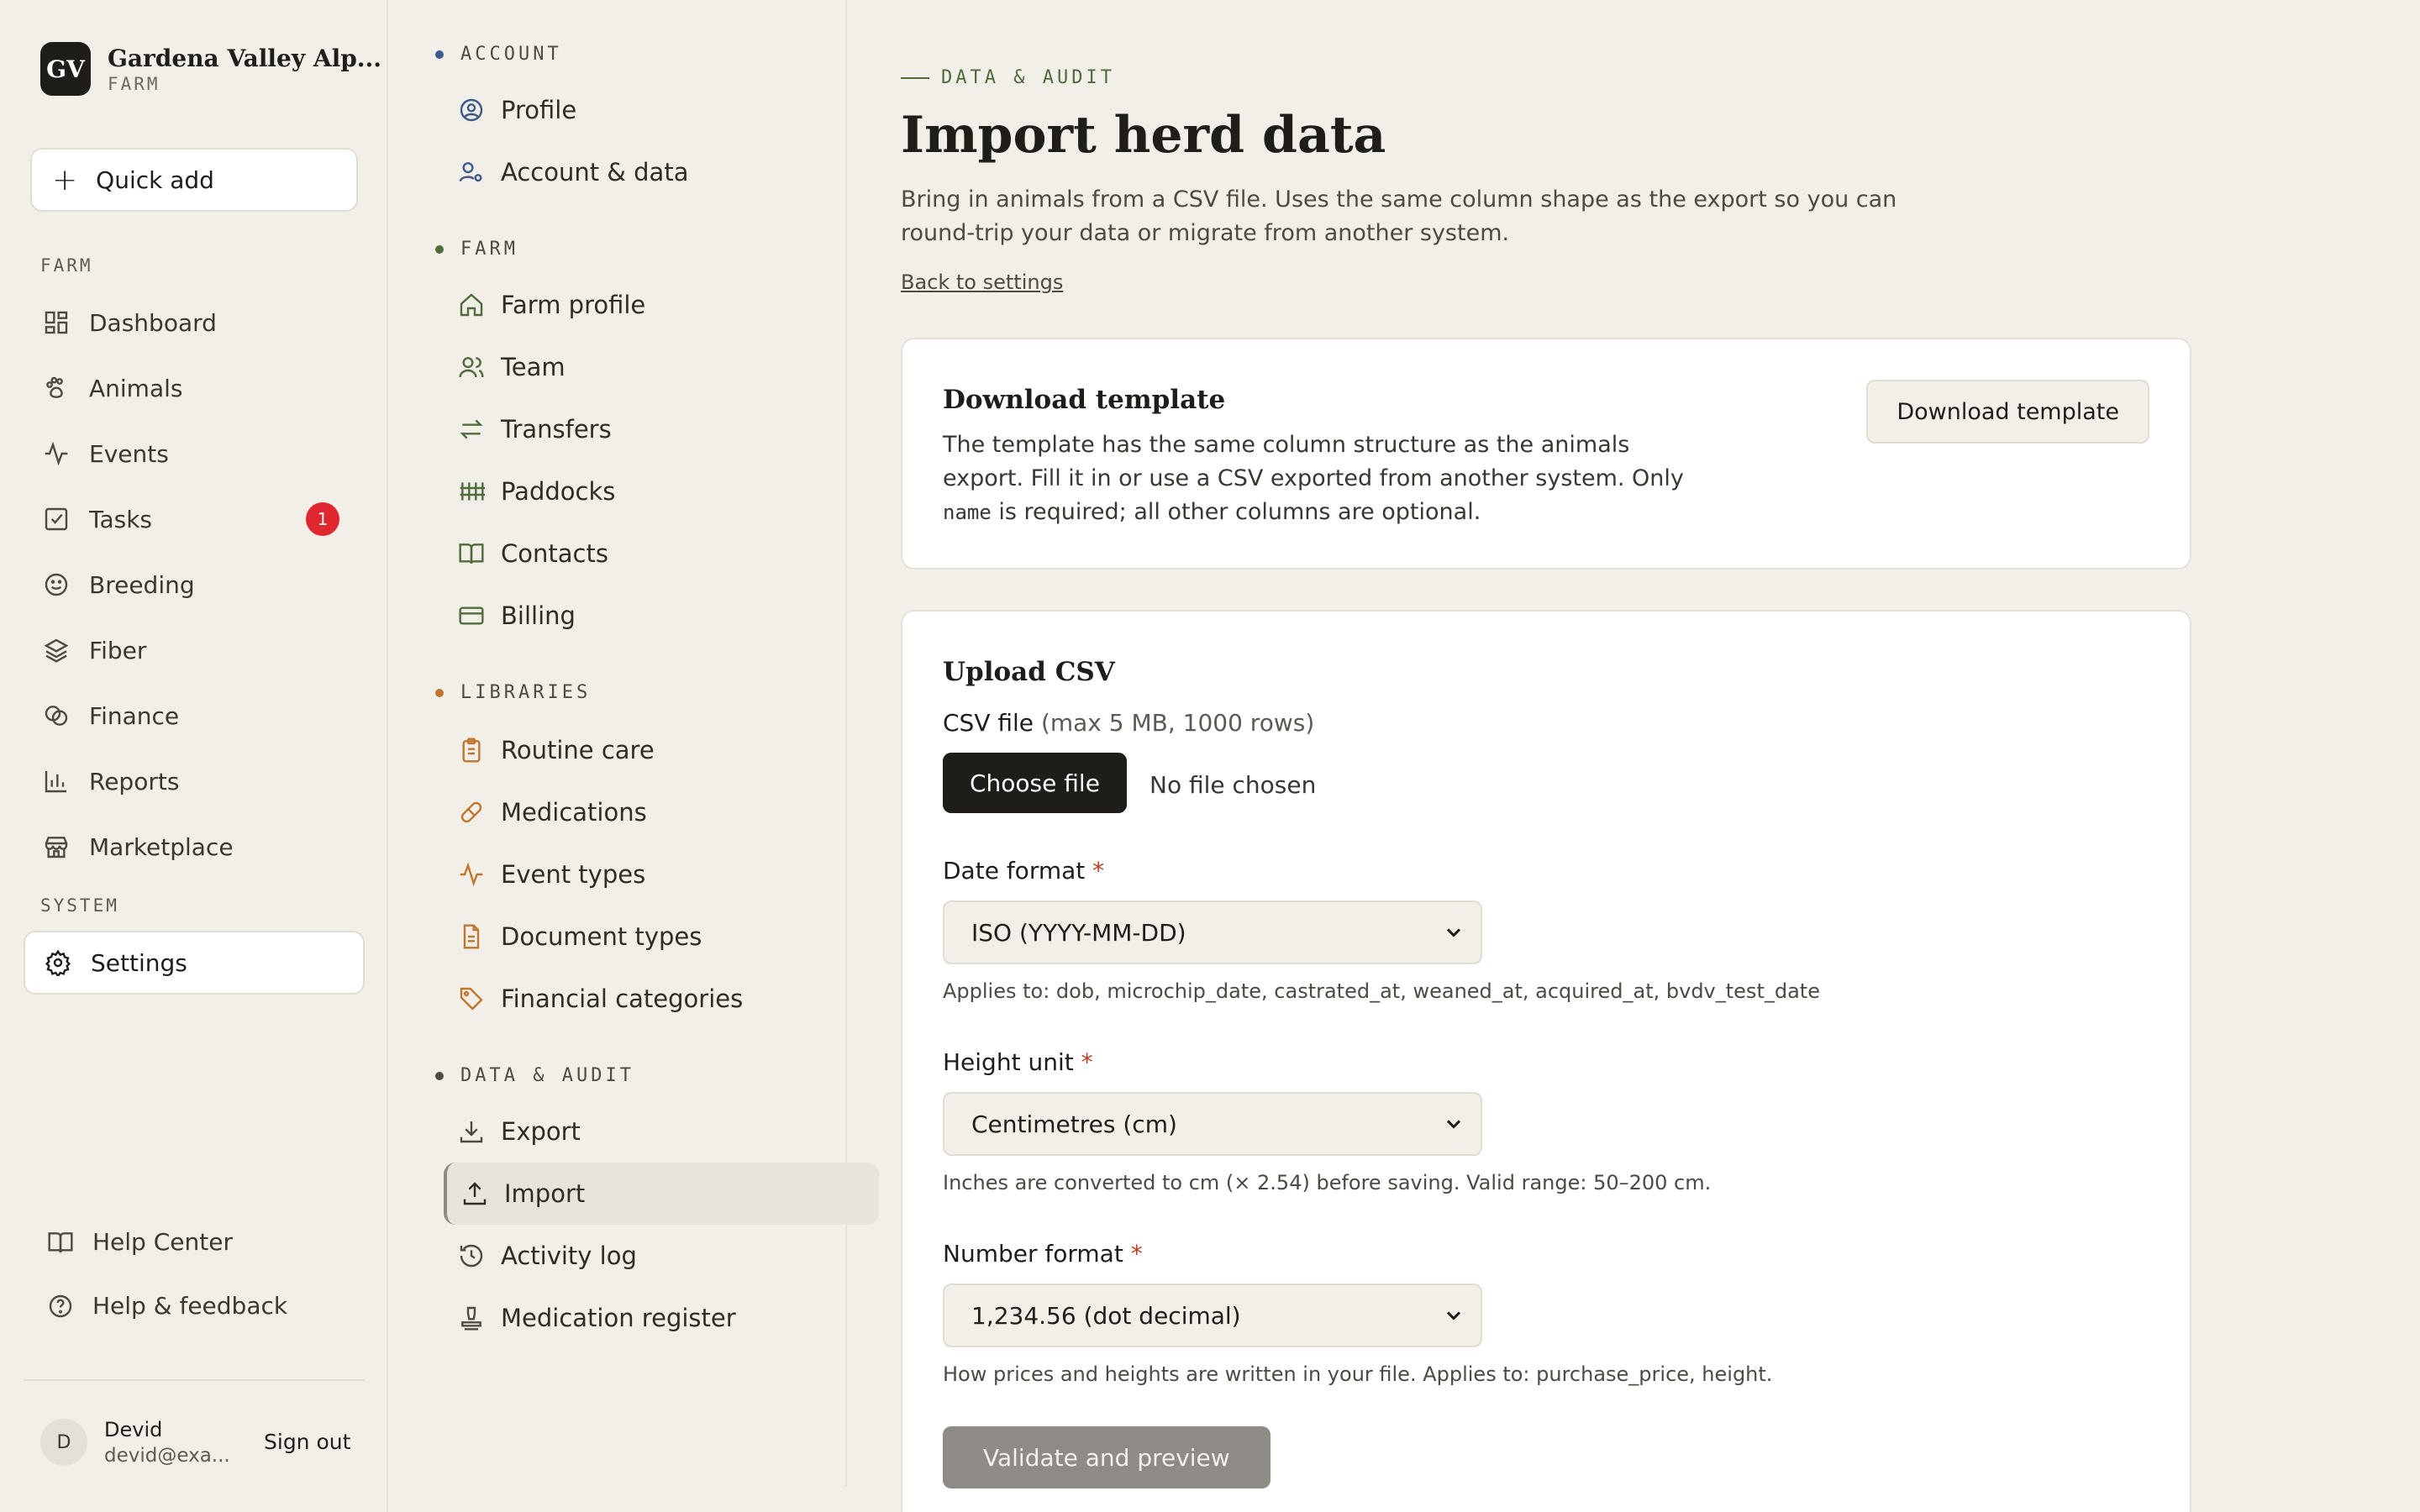 The image size is (2420, 1512). Describe the element at coordinates (541, 1131) in the screenshot. I see `subnav-item-label: Export` at that location.